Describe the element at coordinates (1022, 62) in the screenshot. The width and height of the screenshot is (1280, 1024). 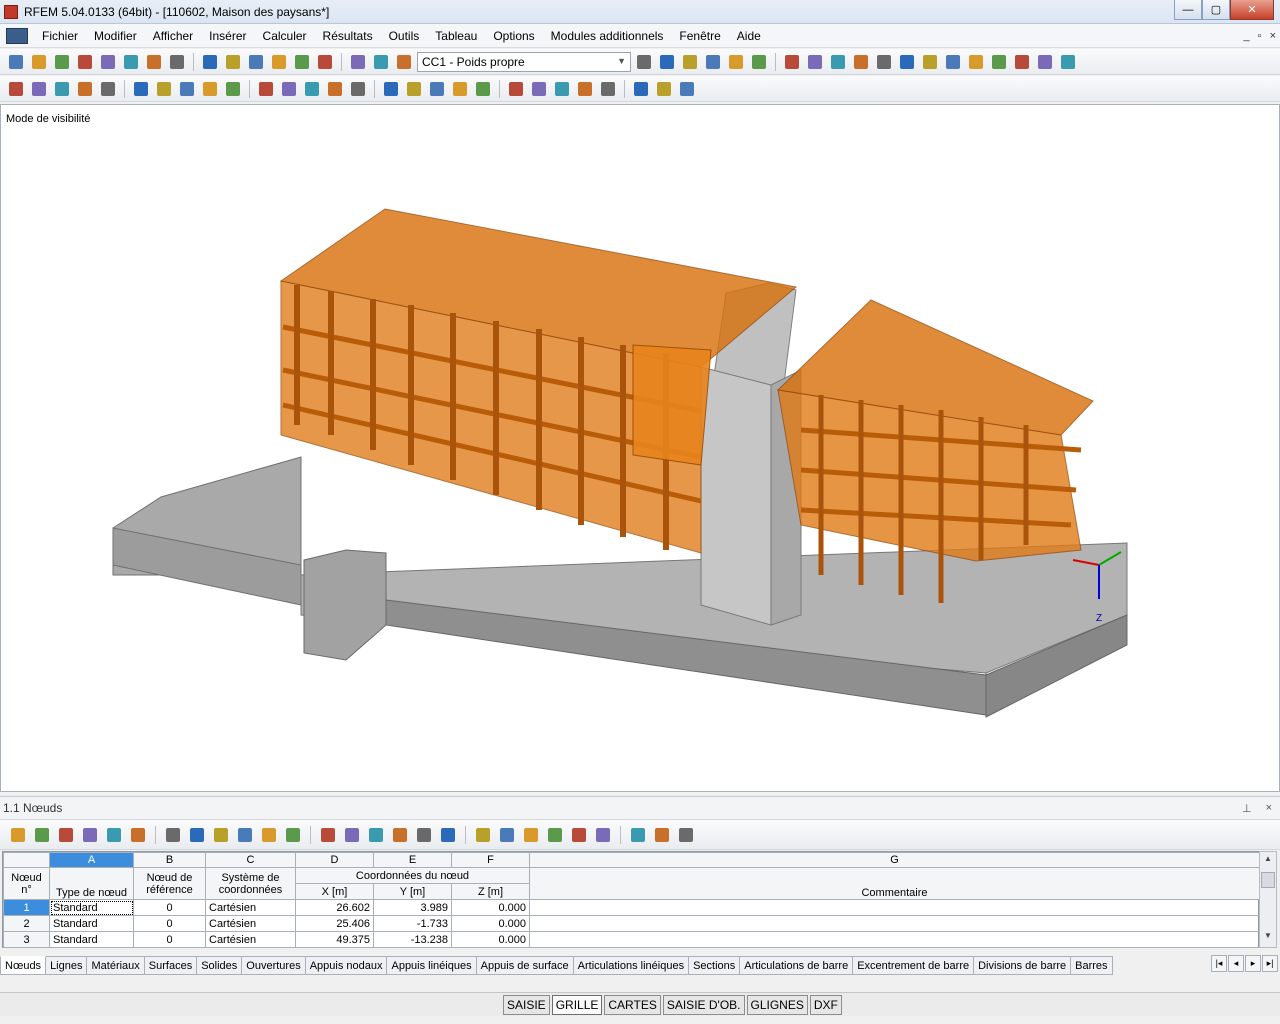
I see `circle-icon` at that location.